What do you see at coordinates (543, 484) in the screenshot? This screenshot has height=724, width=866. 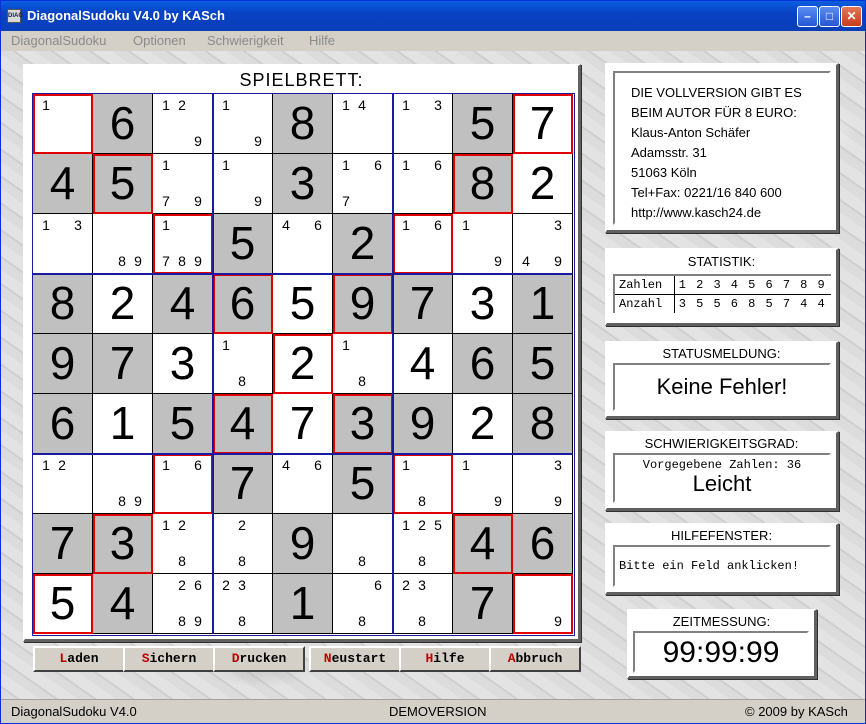 I see `sudoku-cell: 39` at bounding box center [543, 484].